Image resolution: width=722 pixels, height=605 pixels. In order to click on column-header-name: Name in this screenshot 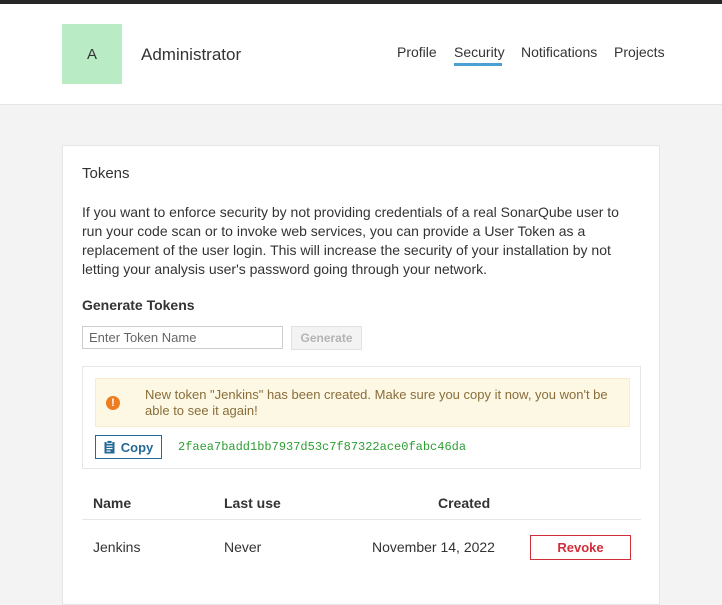, I will do `click(112, 503)`.